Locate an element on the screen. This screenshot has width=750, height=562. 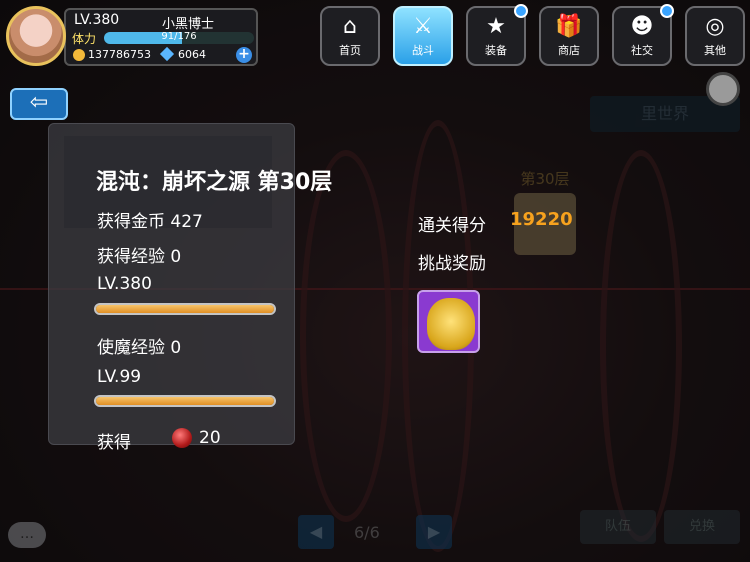
swords-icon: ⚔ is located at coordinates (423, 26).